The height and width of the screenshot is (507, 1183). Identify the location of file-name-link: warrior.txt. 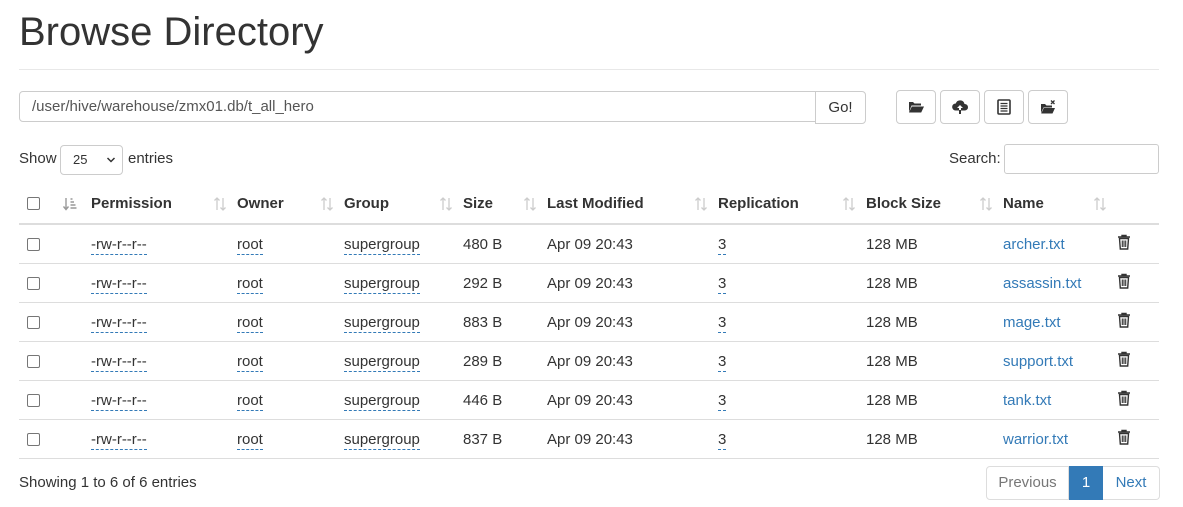
(1035, 439).